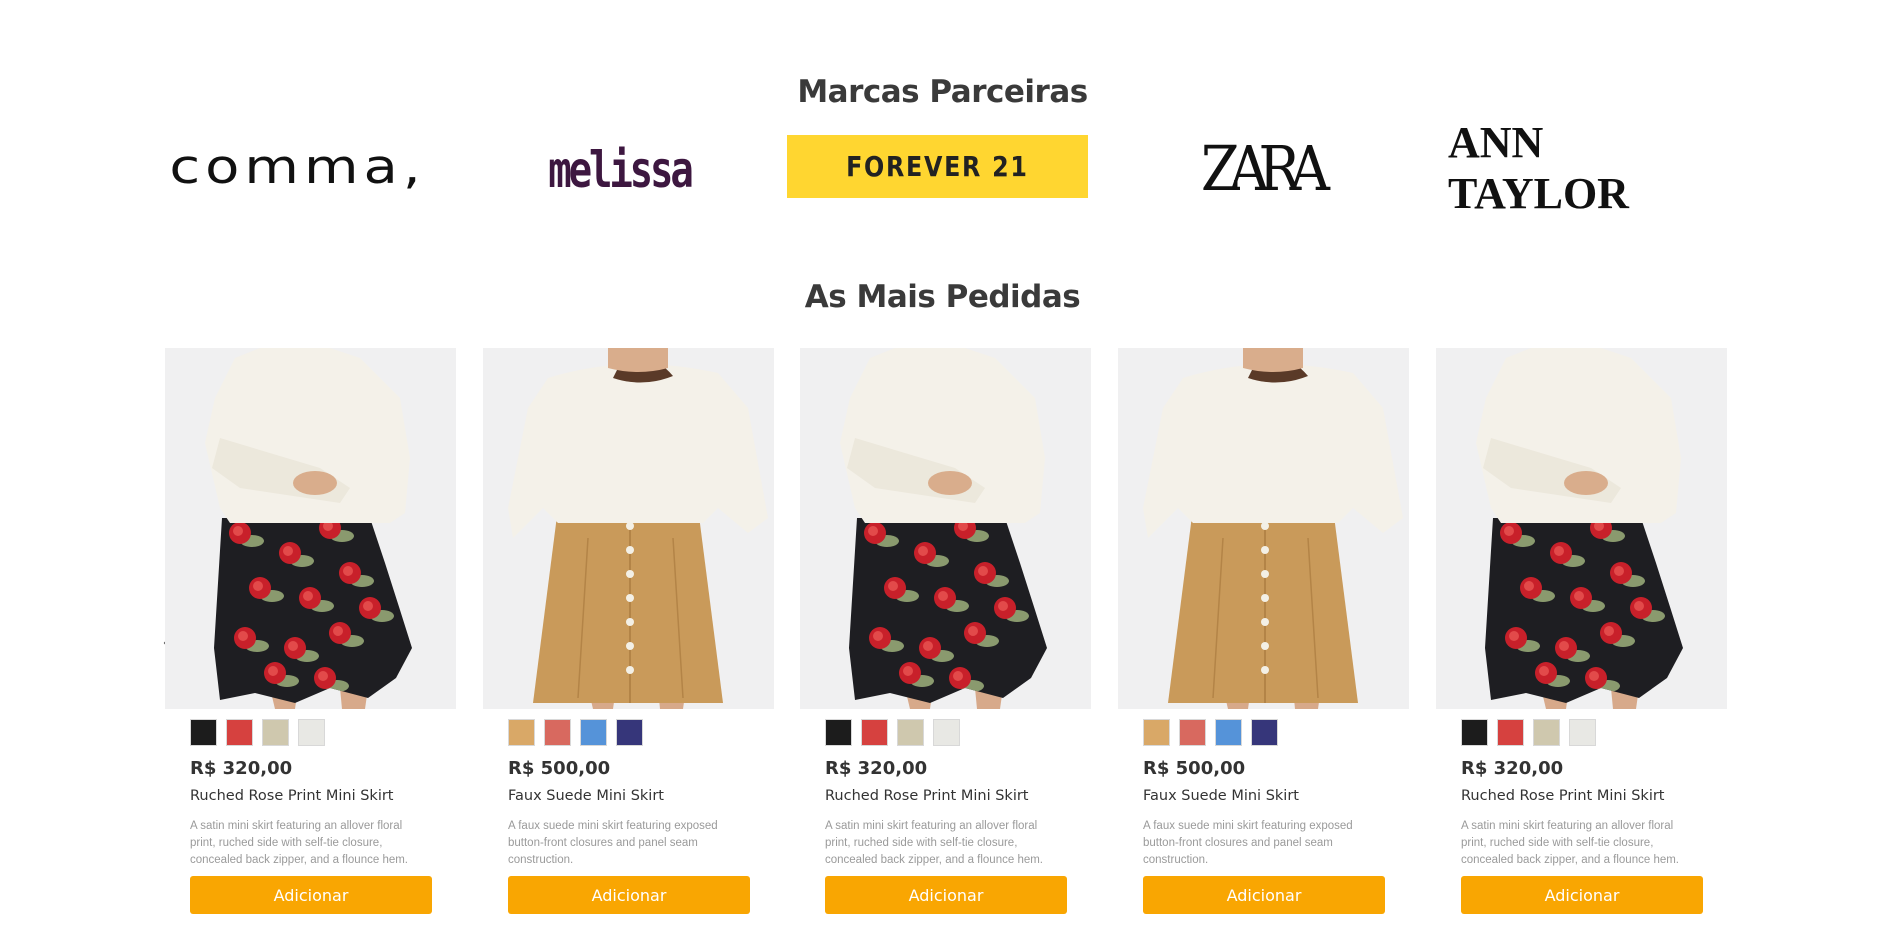 This screenshot has width=1885, height=939. I want to click on brand-logo-melissa: melissa, so click(621, 170).